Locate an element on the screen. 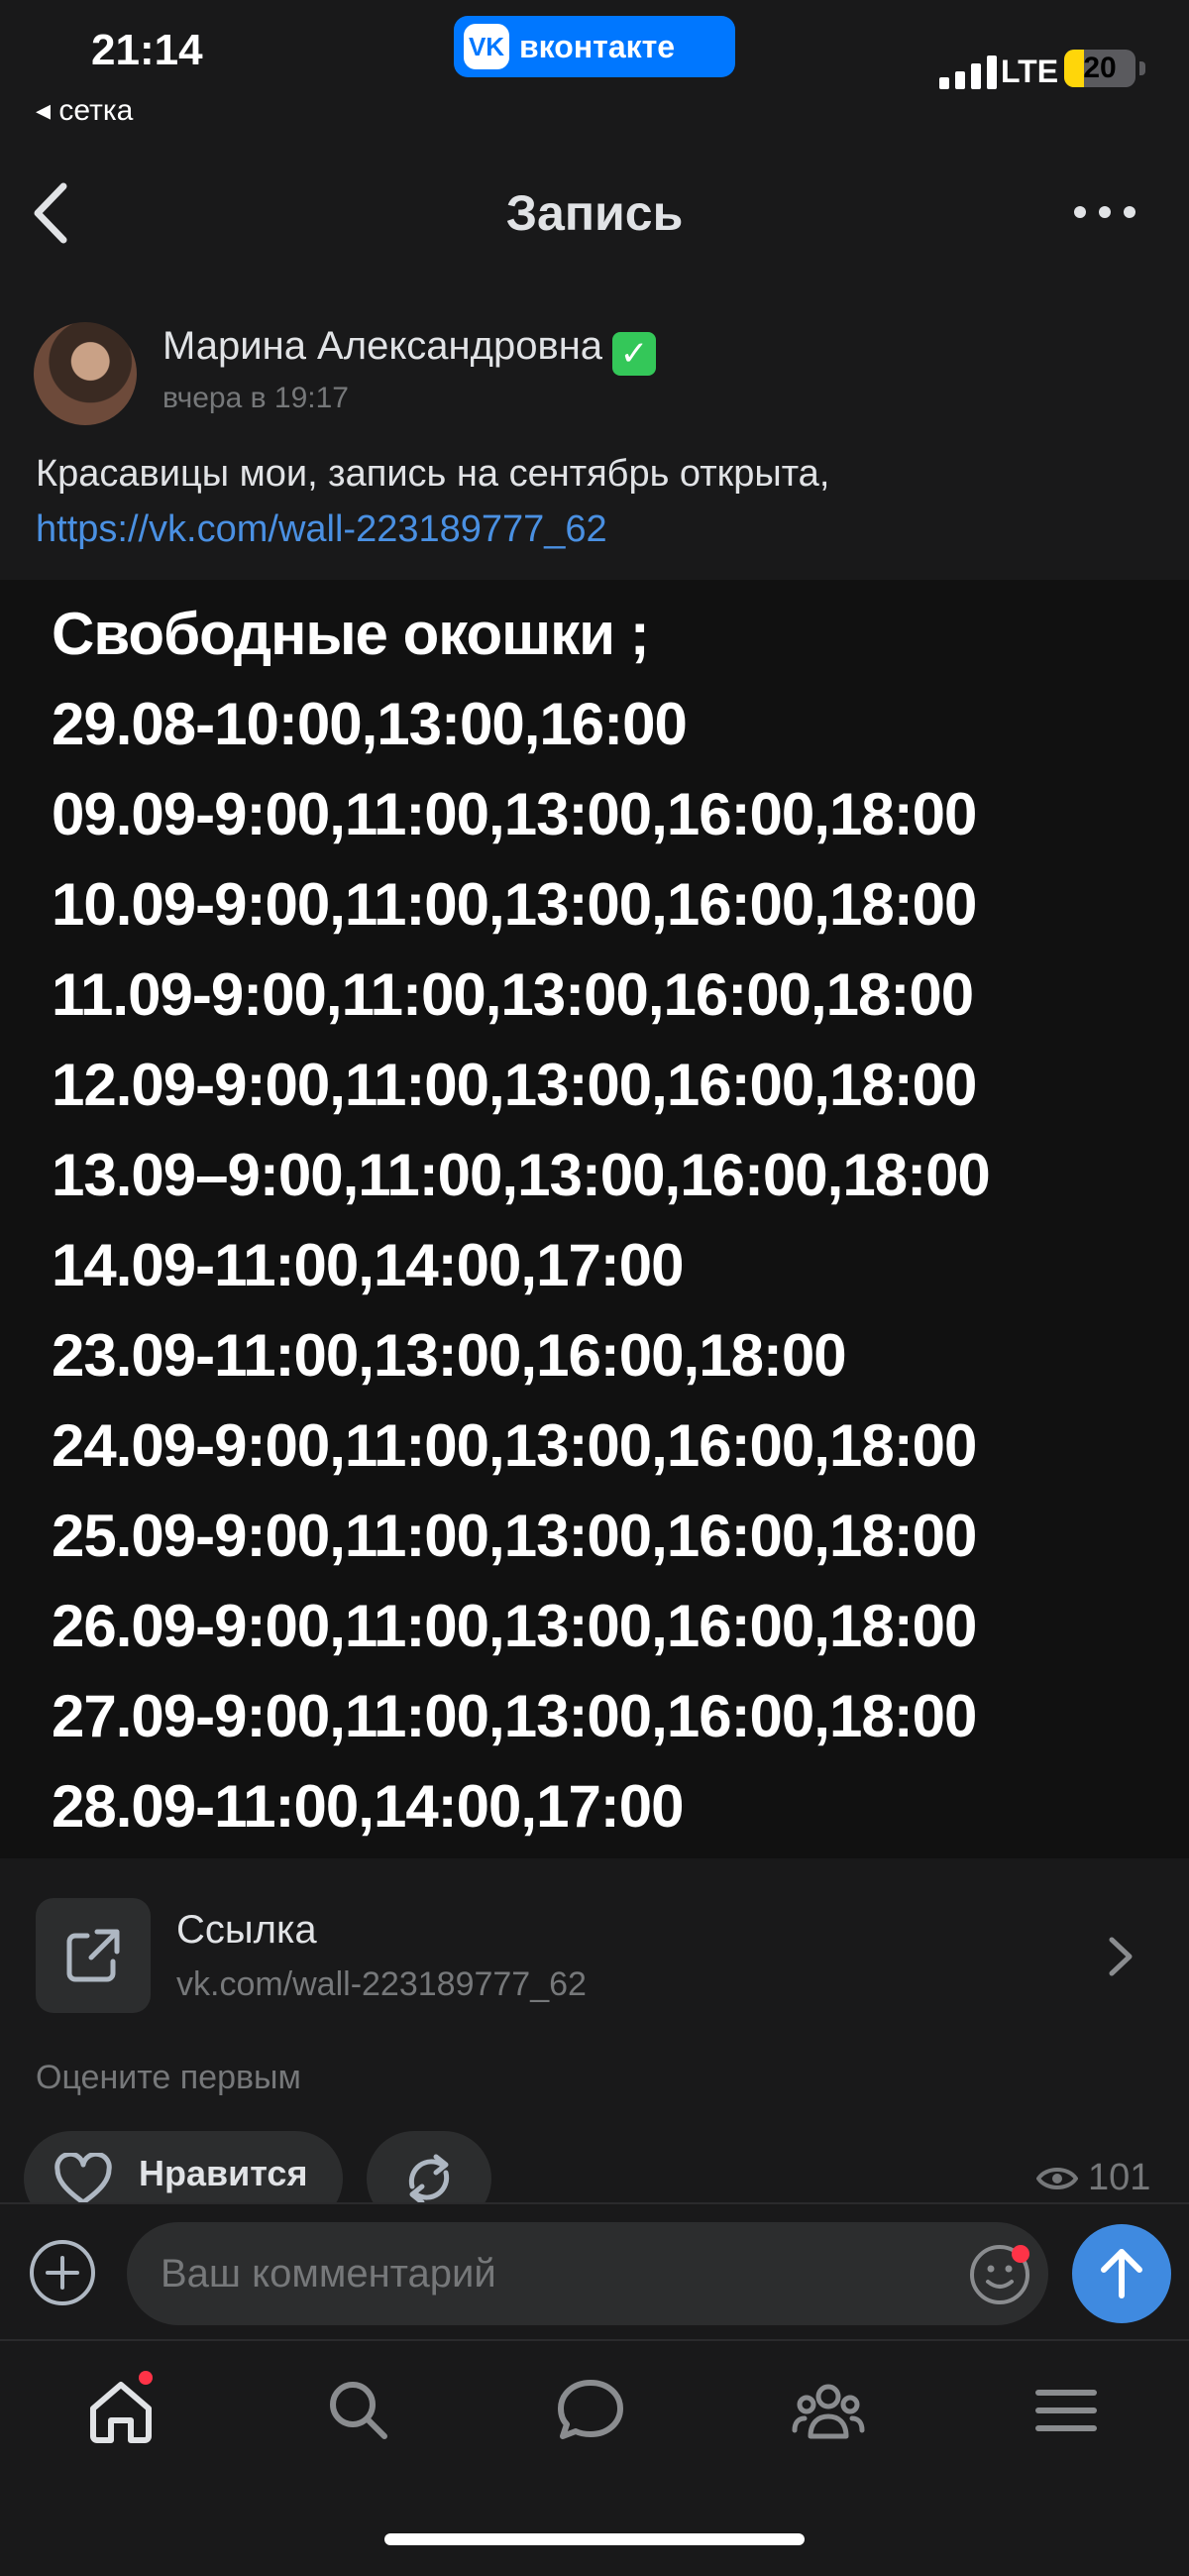 The image size is (1189, 2576). image-schedule-line: 25.09-9:00,11:00,13:00,16:00,18:00 is located at coordinates (514, 1536).